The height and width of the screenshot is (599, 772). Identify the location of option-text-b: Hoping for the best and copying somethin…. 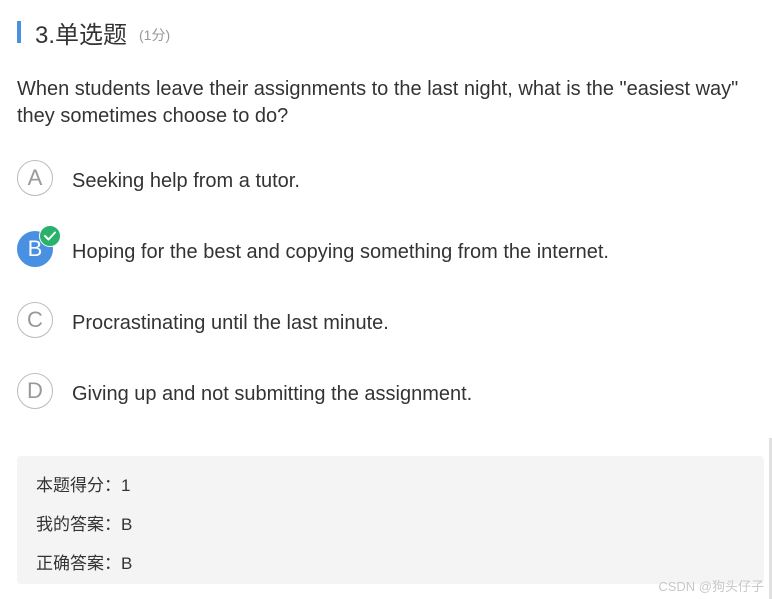
(340, 252).